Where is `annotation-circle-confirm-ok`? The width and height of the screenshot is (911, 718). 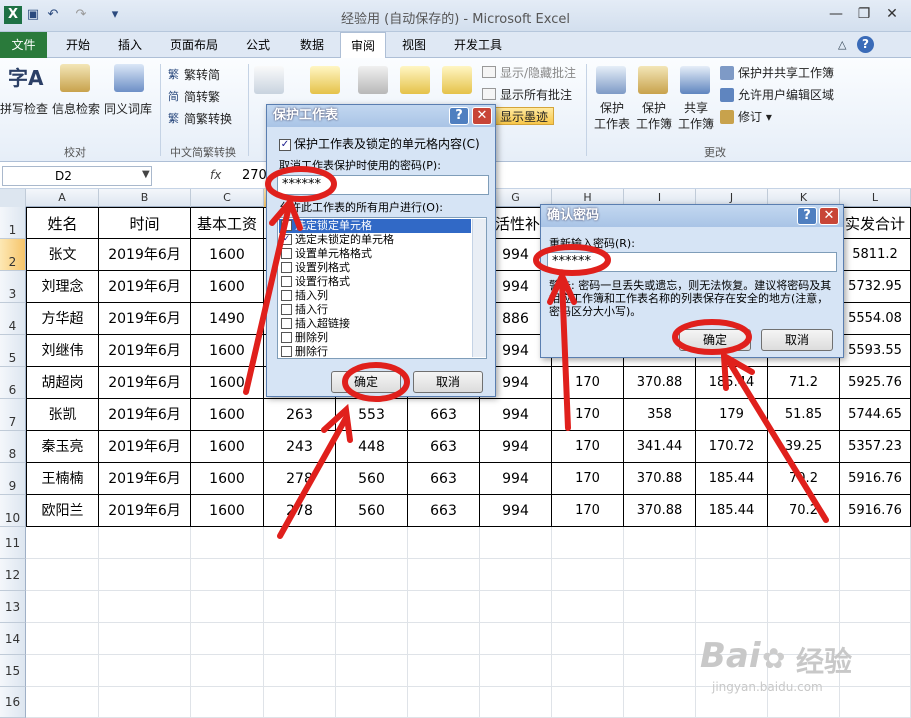
annotation-circle-confirm-ok is located at coordinates (712, 337).